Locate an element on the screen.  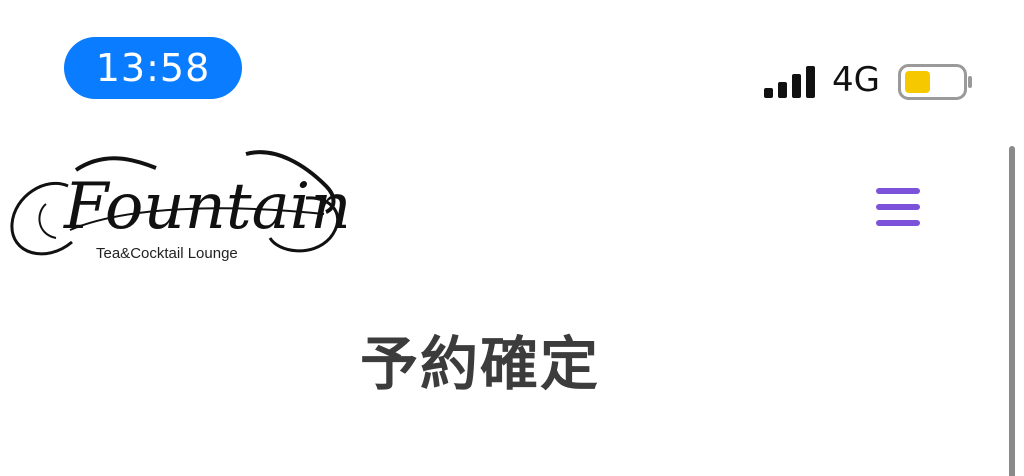
battery-icon is located at coordinates (935, 82).